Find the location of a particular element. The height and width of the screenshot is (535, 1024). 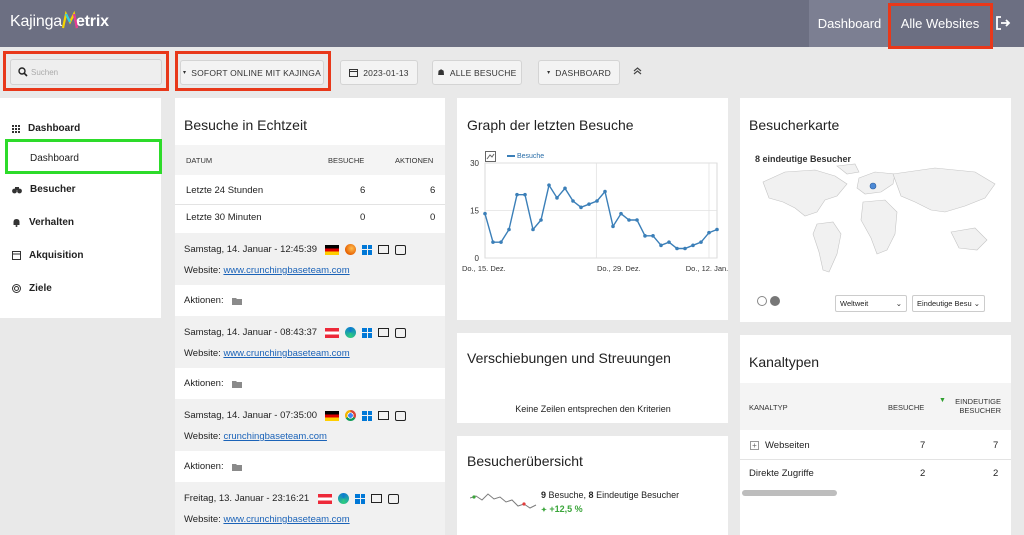

sidebar-item-akquisition: Akquisition is located at coordinates (47, 255).